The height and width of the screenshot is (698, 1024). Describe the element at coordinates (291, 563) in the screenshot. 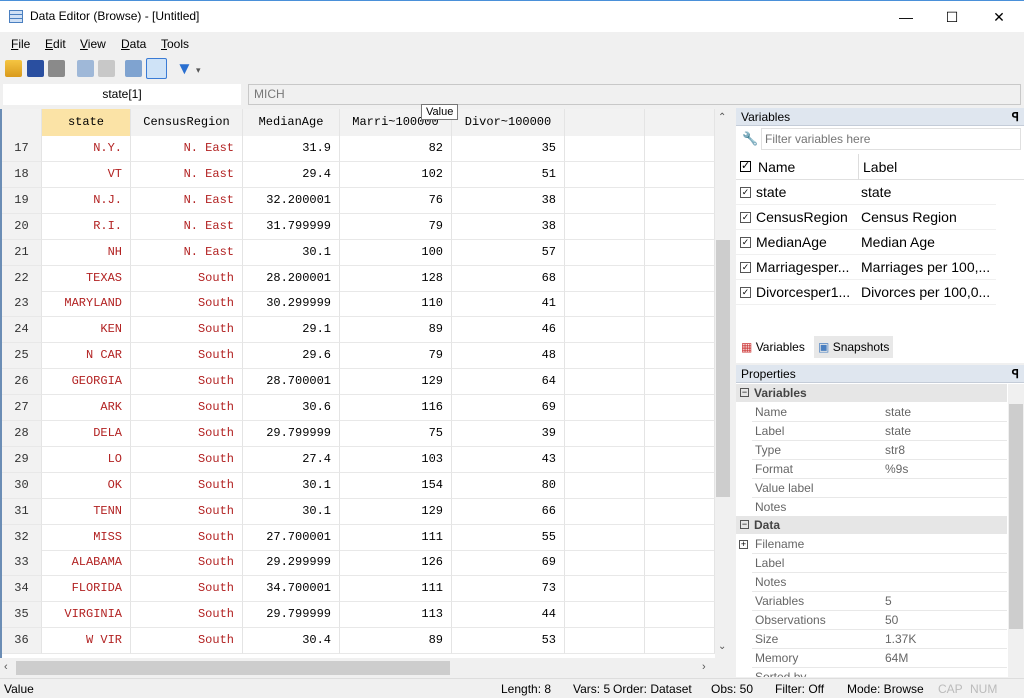

I see `grid-cell: 29.299999` at that location.